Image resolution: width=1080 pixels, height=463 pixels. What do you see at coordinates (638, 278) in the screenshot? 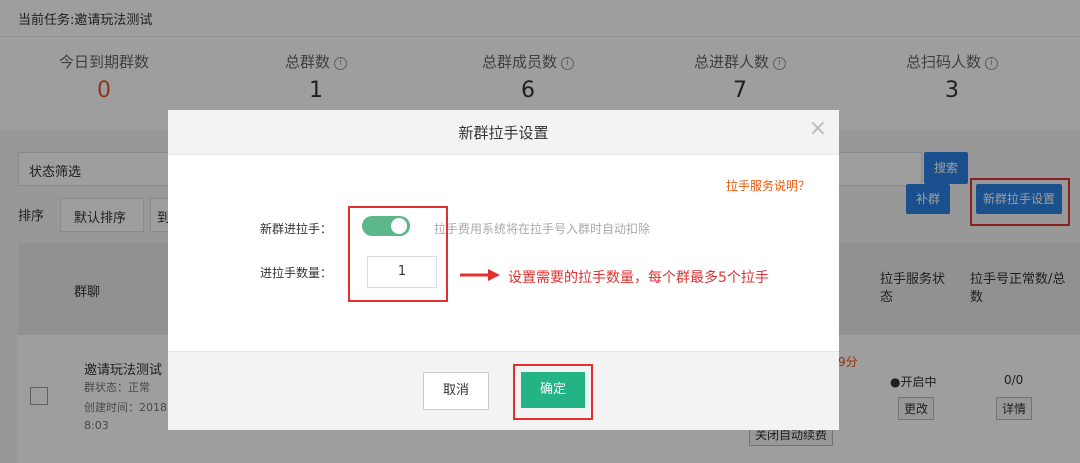
I see `quantity-annotation: 设置需要的拉手数量，每个群最多5个拉手` at bounding box center [638, 278].